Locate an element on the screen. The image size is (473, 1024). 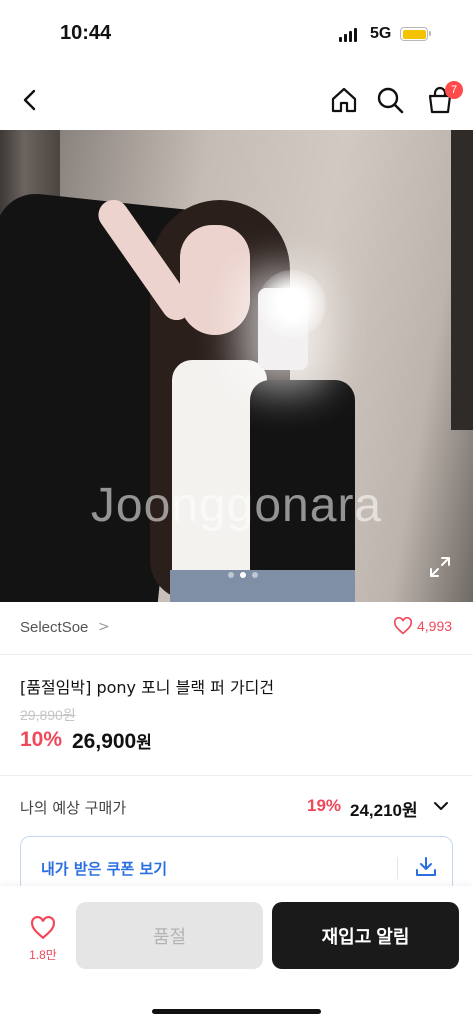
download-icon is located at coordinates (426, 866).